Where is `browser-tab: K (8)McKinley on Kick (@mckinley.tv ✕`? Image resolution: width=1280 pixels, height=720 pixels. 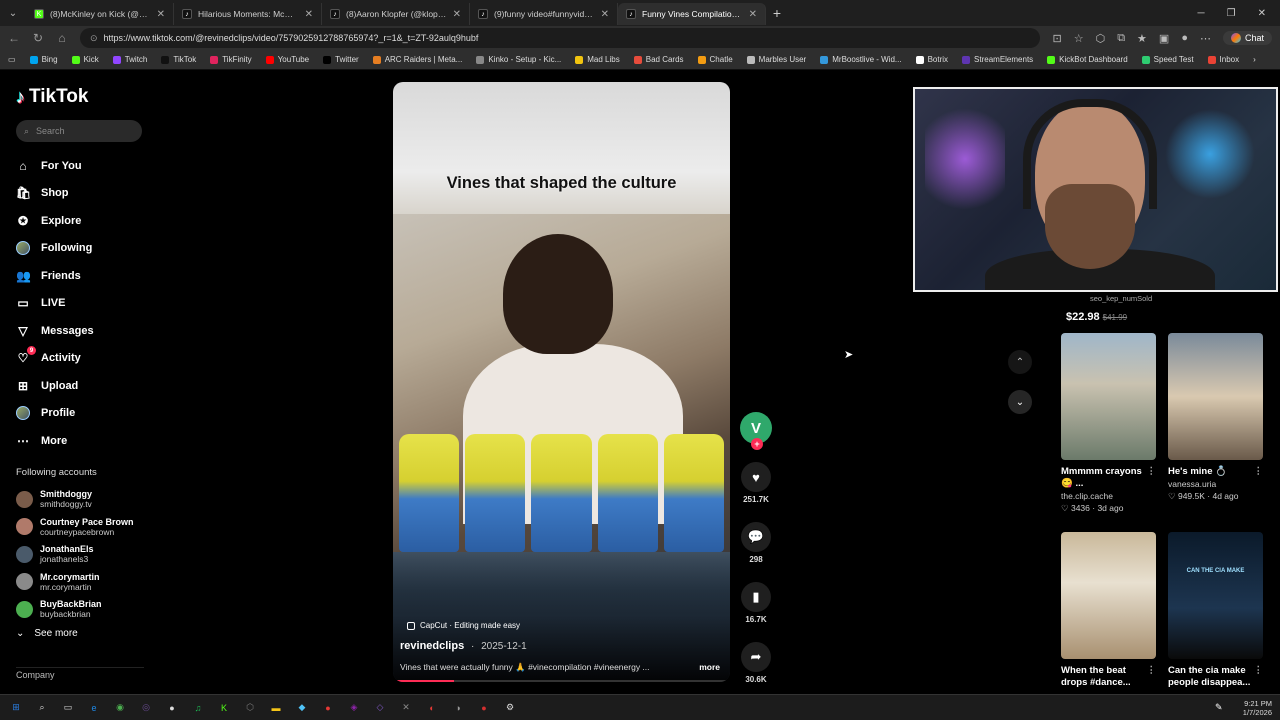 browser-tab: K (8)McKinley on Kick (@mckinley.tv ✕ is located at coordinates (100, 14).